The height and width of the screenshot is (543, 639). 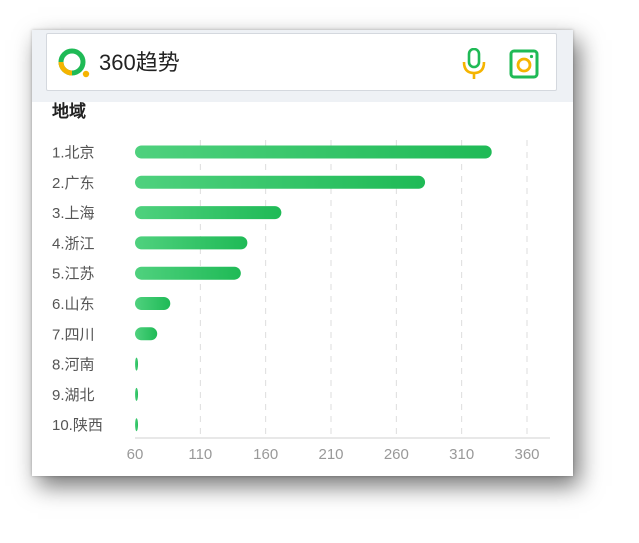 What do you see at coordinates (73, 365) in the screenshot?
I see `category-label: 8.河南` at bounding box center [73, 365].